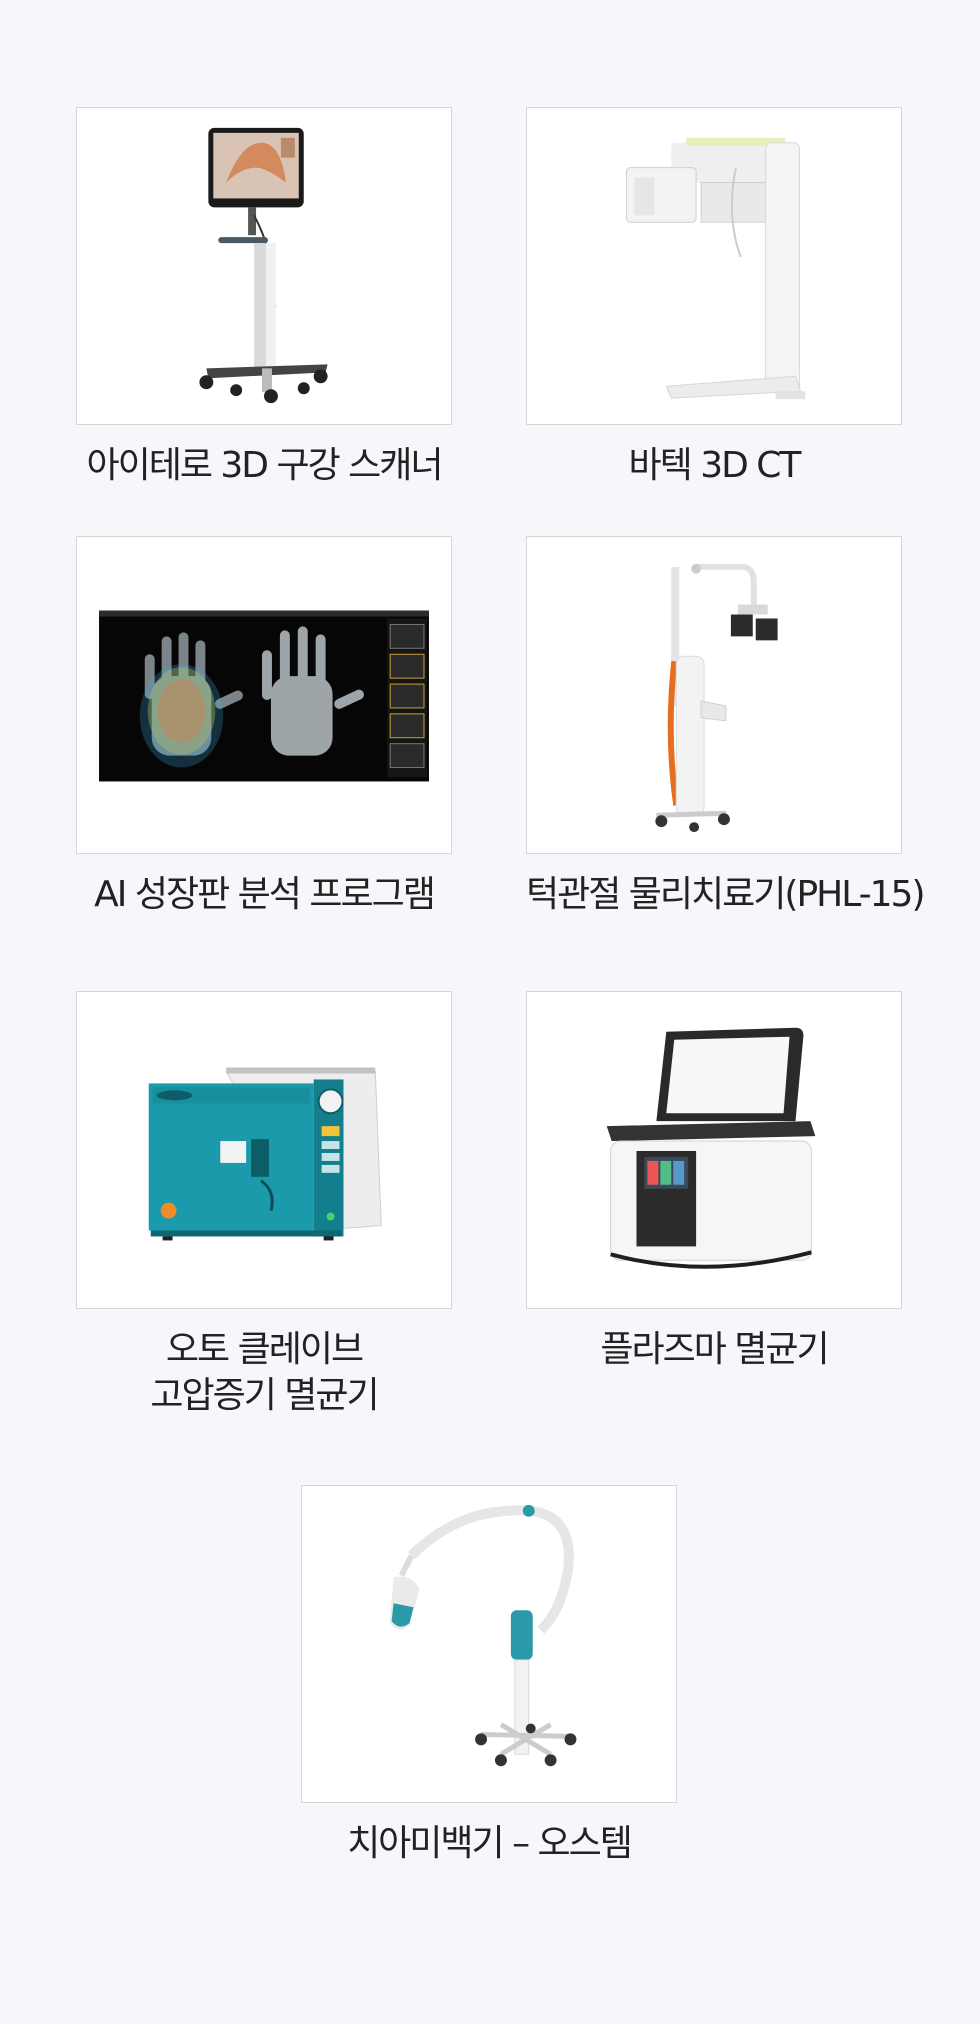  What do you see at coordinates (716, 698) in the screenshot?
I see `tmj-therapy-device-icon` at bounding box center [716, 698].